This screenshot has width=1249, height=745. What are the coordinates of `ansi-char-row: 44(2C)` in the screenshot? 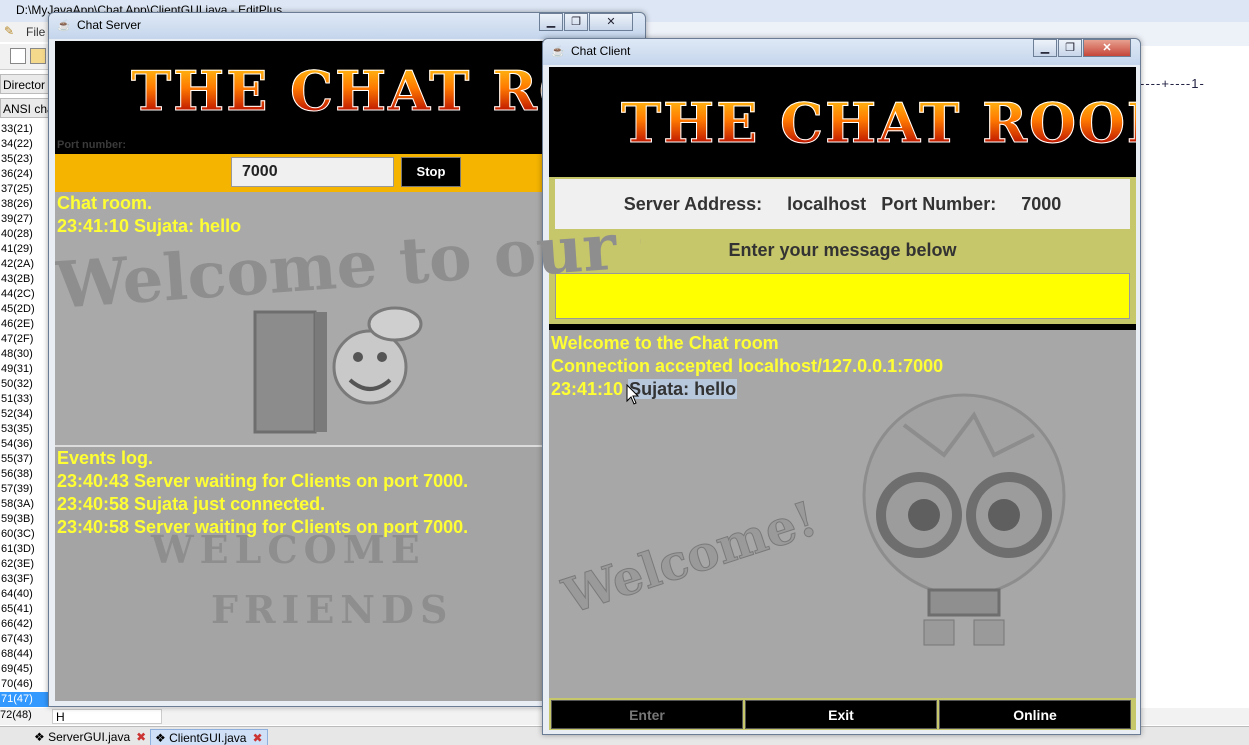 It's located at (24, 294).